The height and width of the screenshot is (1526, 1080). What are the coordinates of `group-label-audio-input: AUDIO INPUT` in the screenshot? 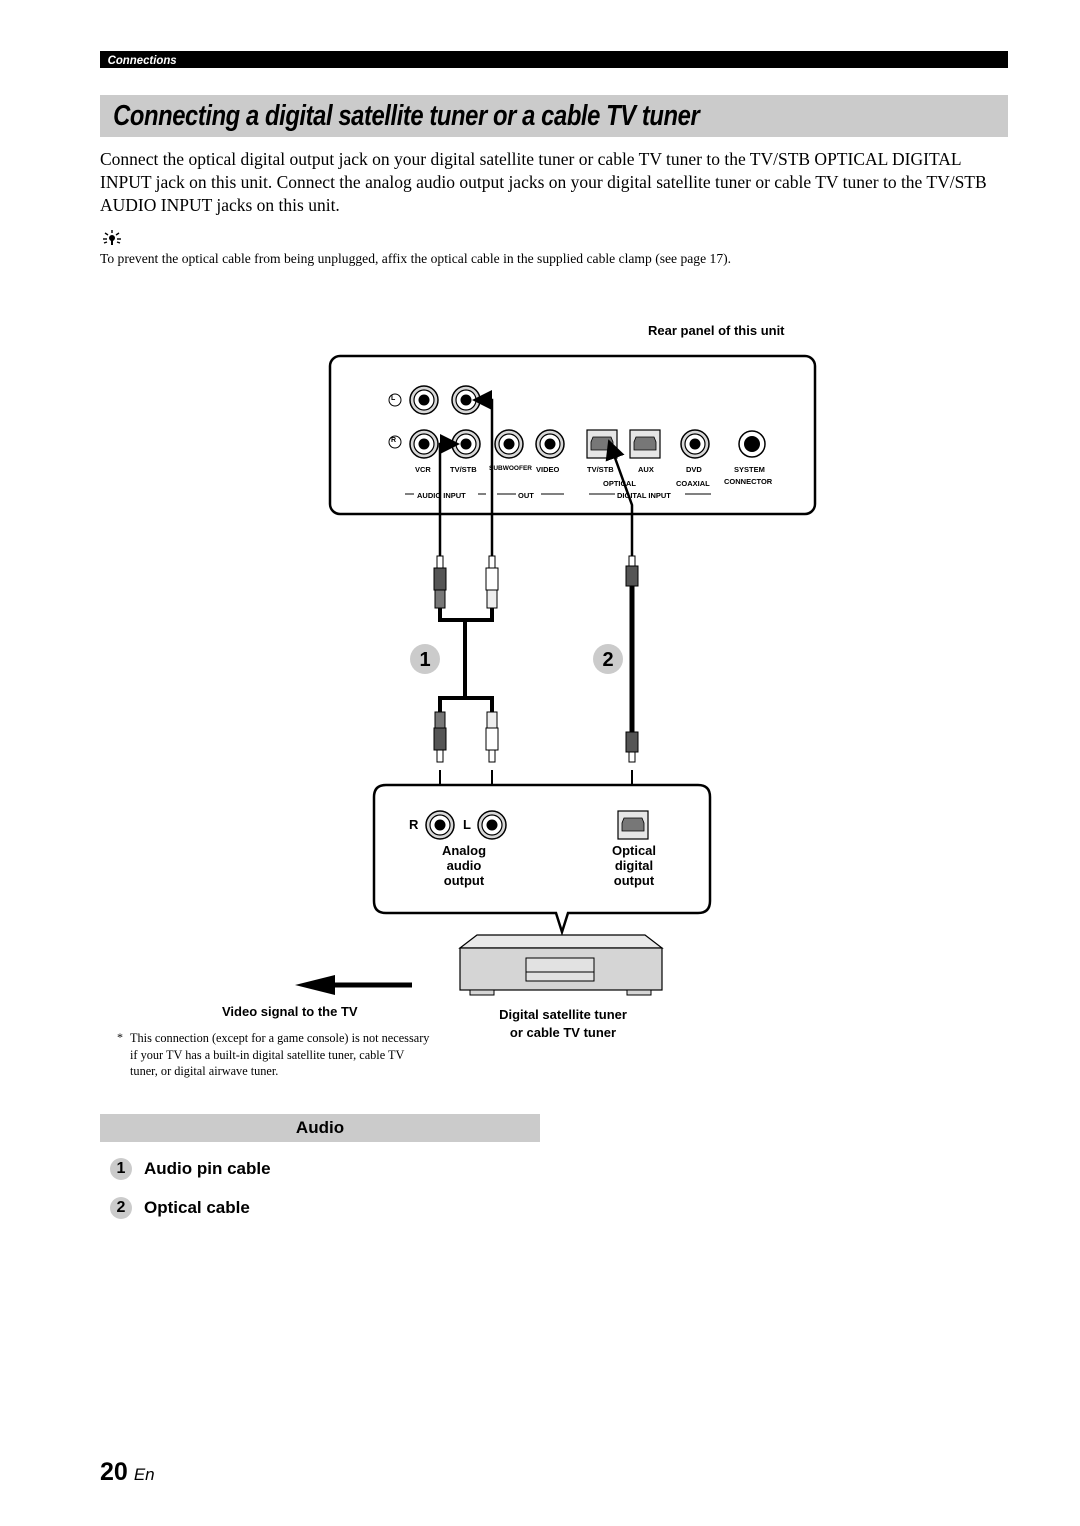 It's located at (441, 495).